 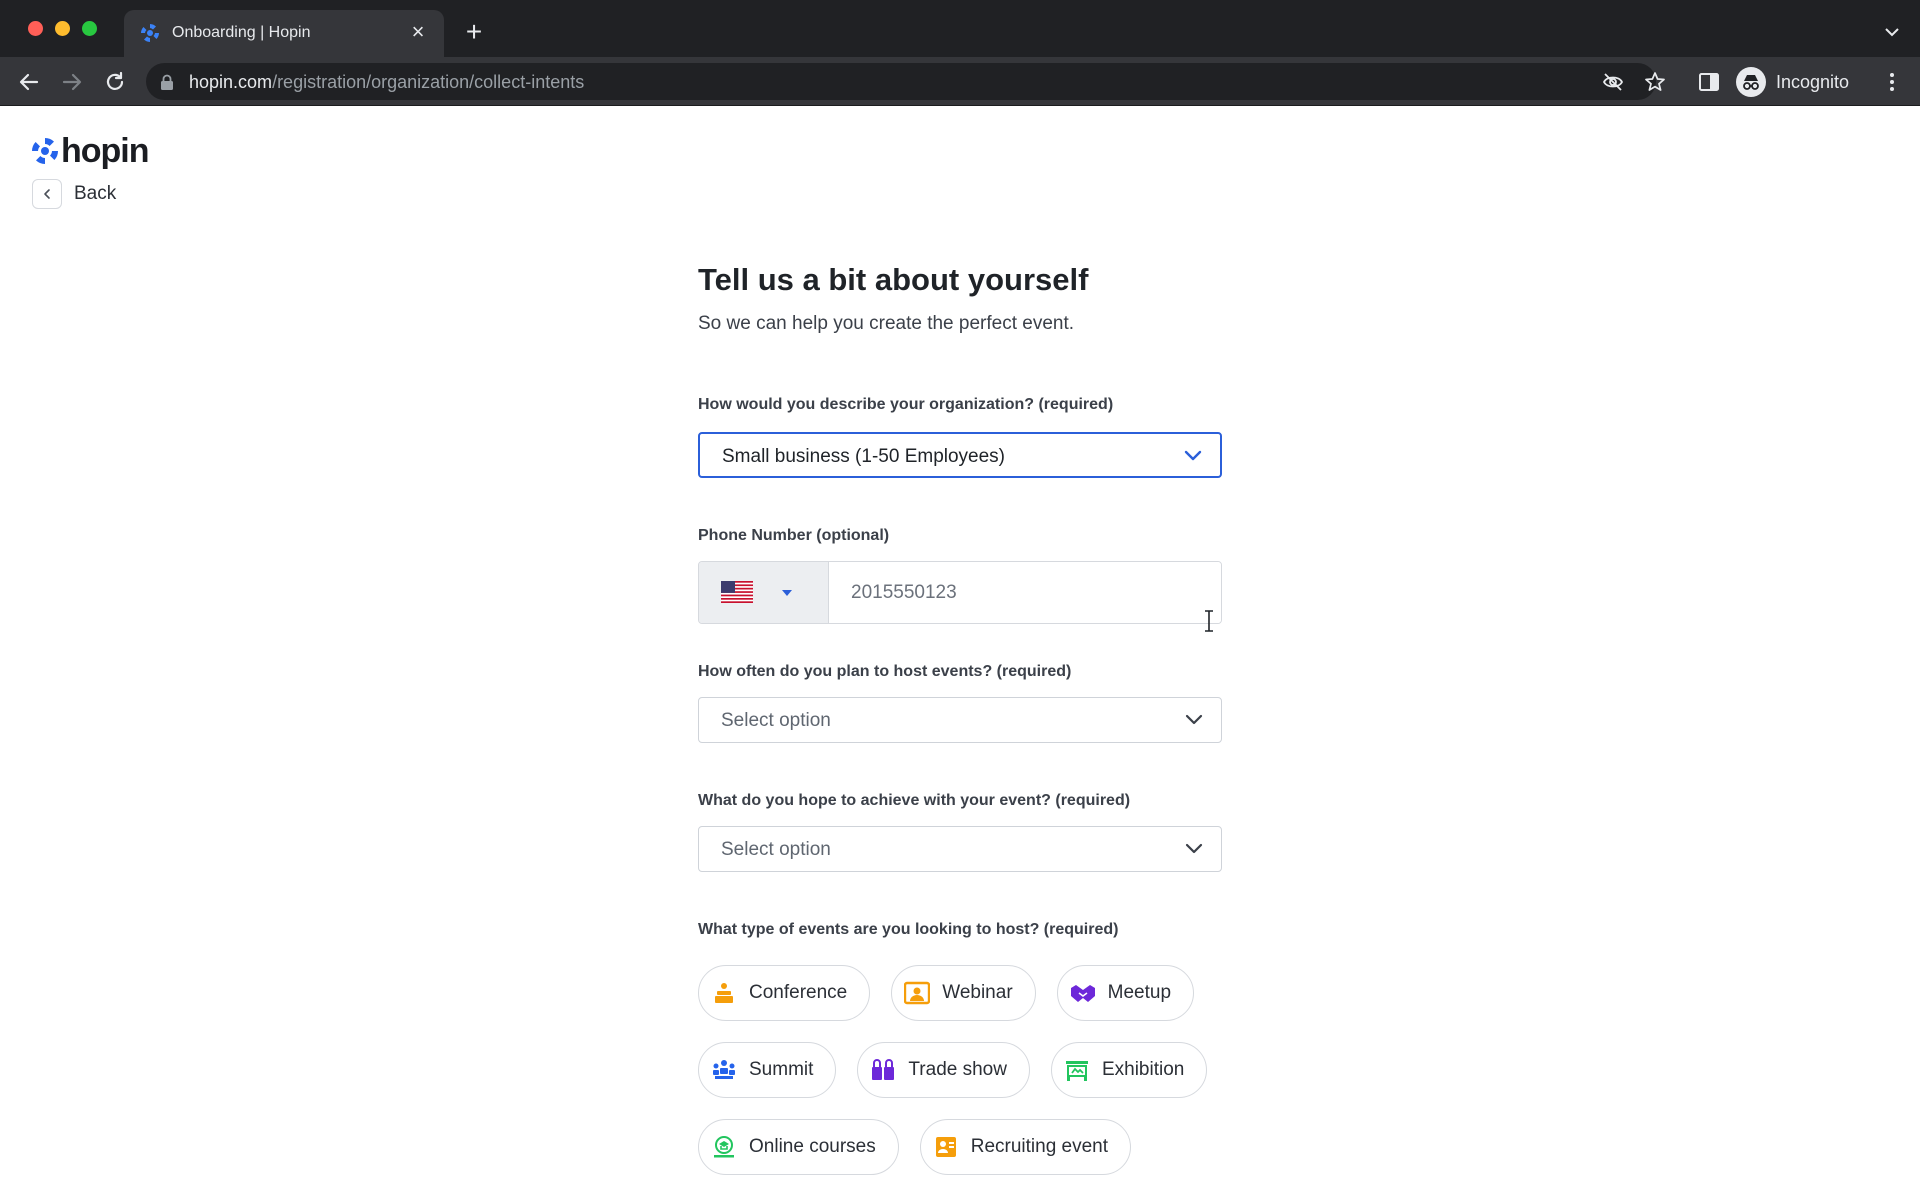 I want to click on incognito-label: Incognito, so click(x=1813, y=81).